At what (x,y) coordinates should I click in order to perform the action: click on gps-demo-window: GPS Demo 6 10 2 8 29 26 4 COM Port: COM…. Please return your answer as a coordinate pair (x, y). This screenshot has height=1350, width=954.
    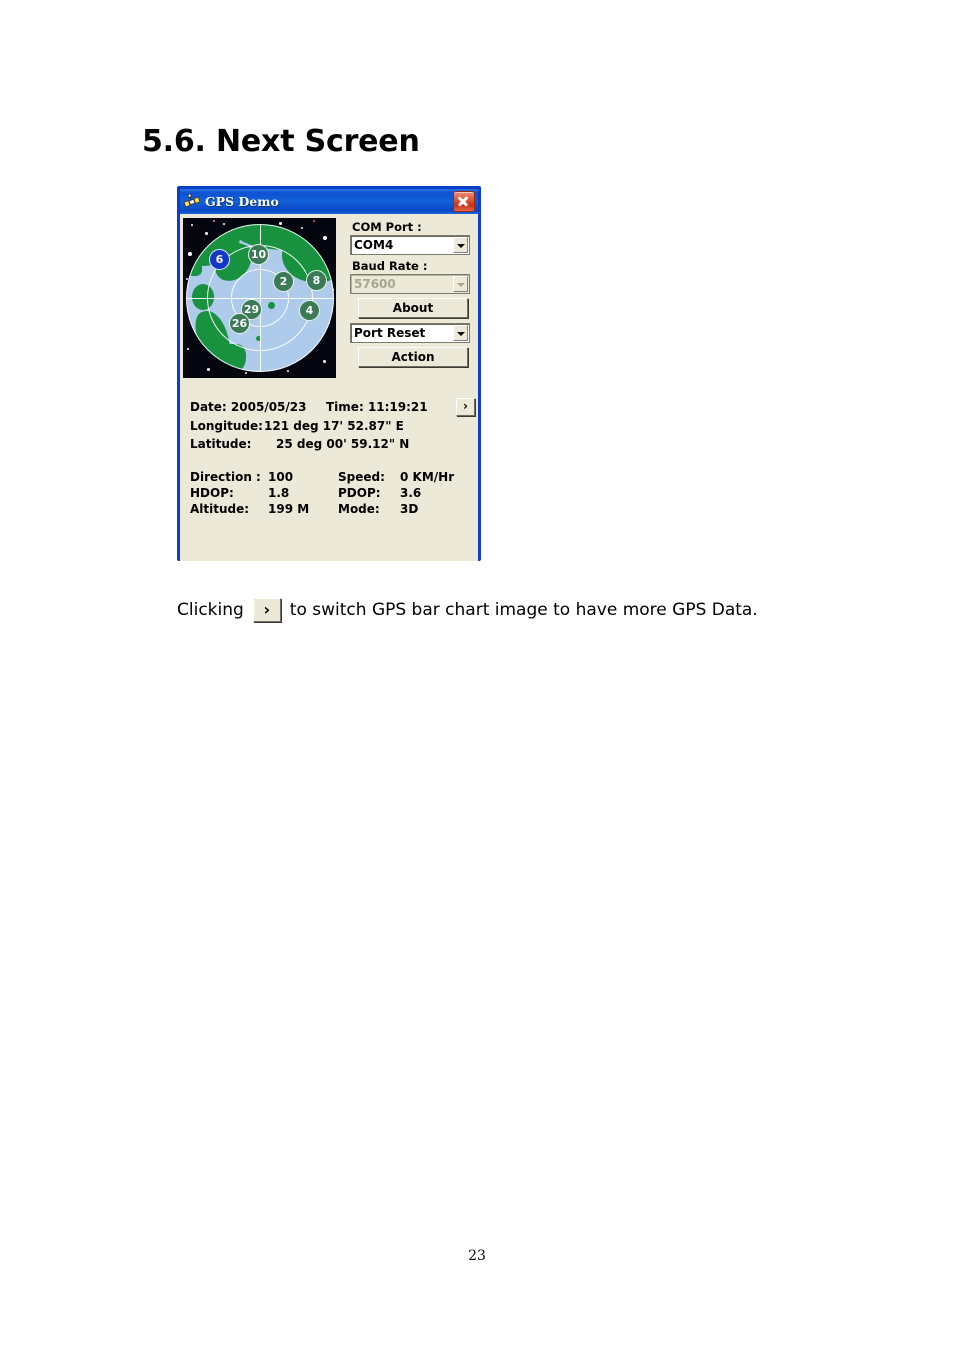
    Looking at the image, I should click on (329, 373).